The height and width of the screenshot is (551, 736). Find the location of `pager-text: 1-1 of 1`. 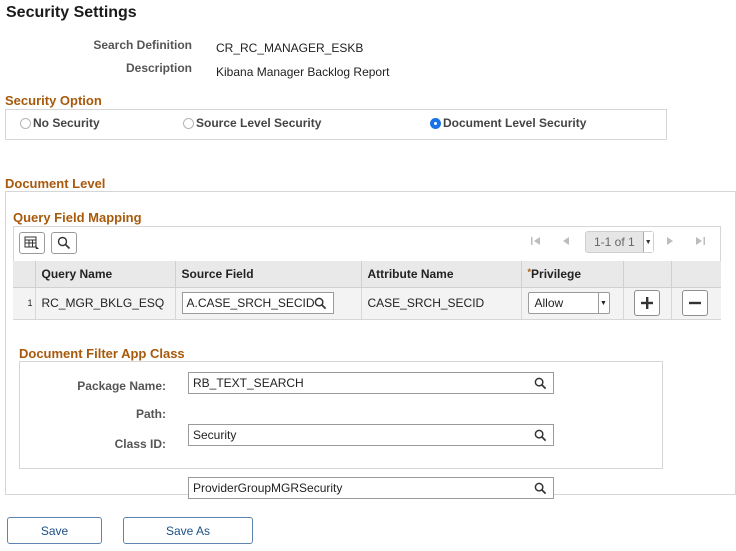

pager-text: 1-1 of 1 is located at coordinates (614, 242).